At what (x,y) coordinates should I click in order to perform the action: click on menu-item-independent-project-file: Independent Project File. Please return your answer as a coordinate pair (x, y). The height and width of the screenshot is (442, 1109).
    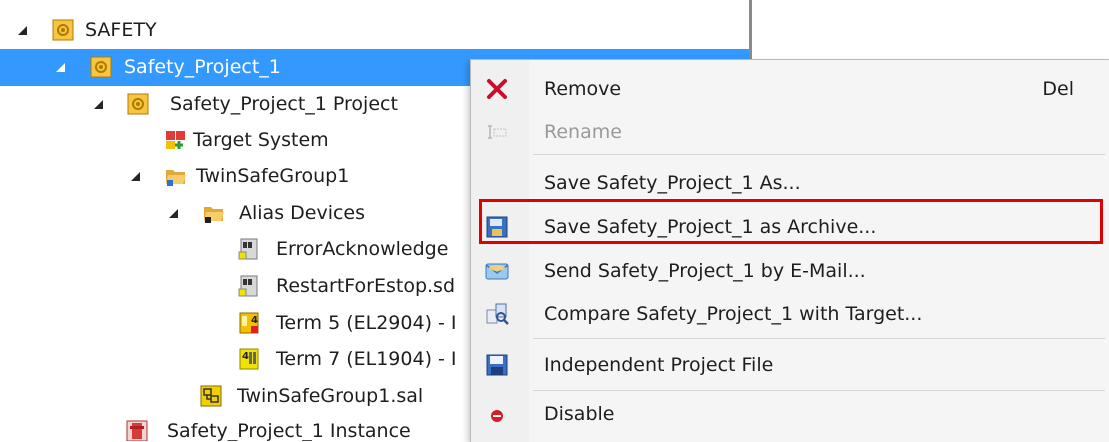
    Looking at the image, I should click on (790, 365).